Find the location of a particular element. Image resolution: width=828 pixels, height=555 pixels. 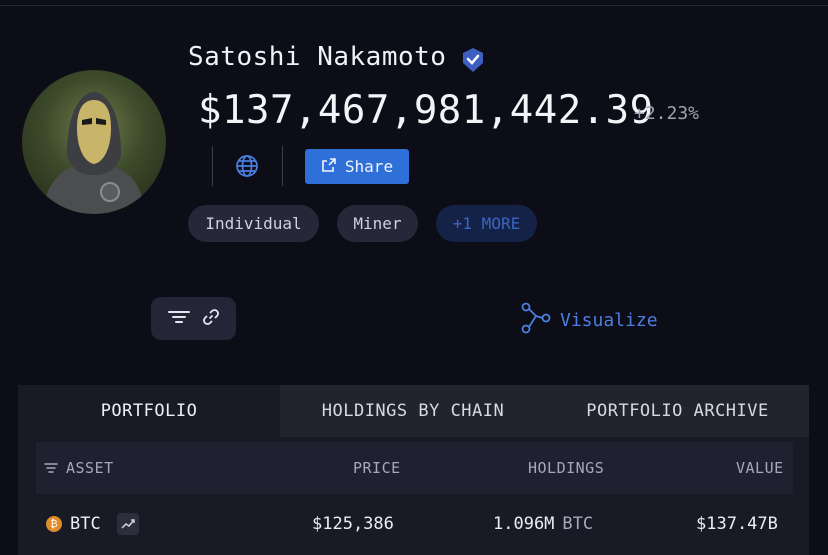

value-column-header: VALUE is located at coordinates (760, 468).